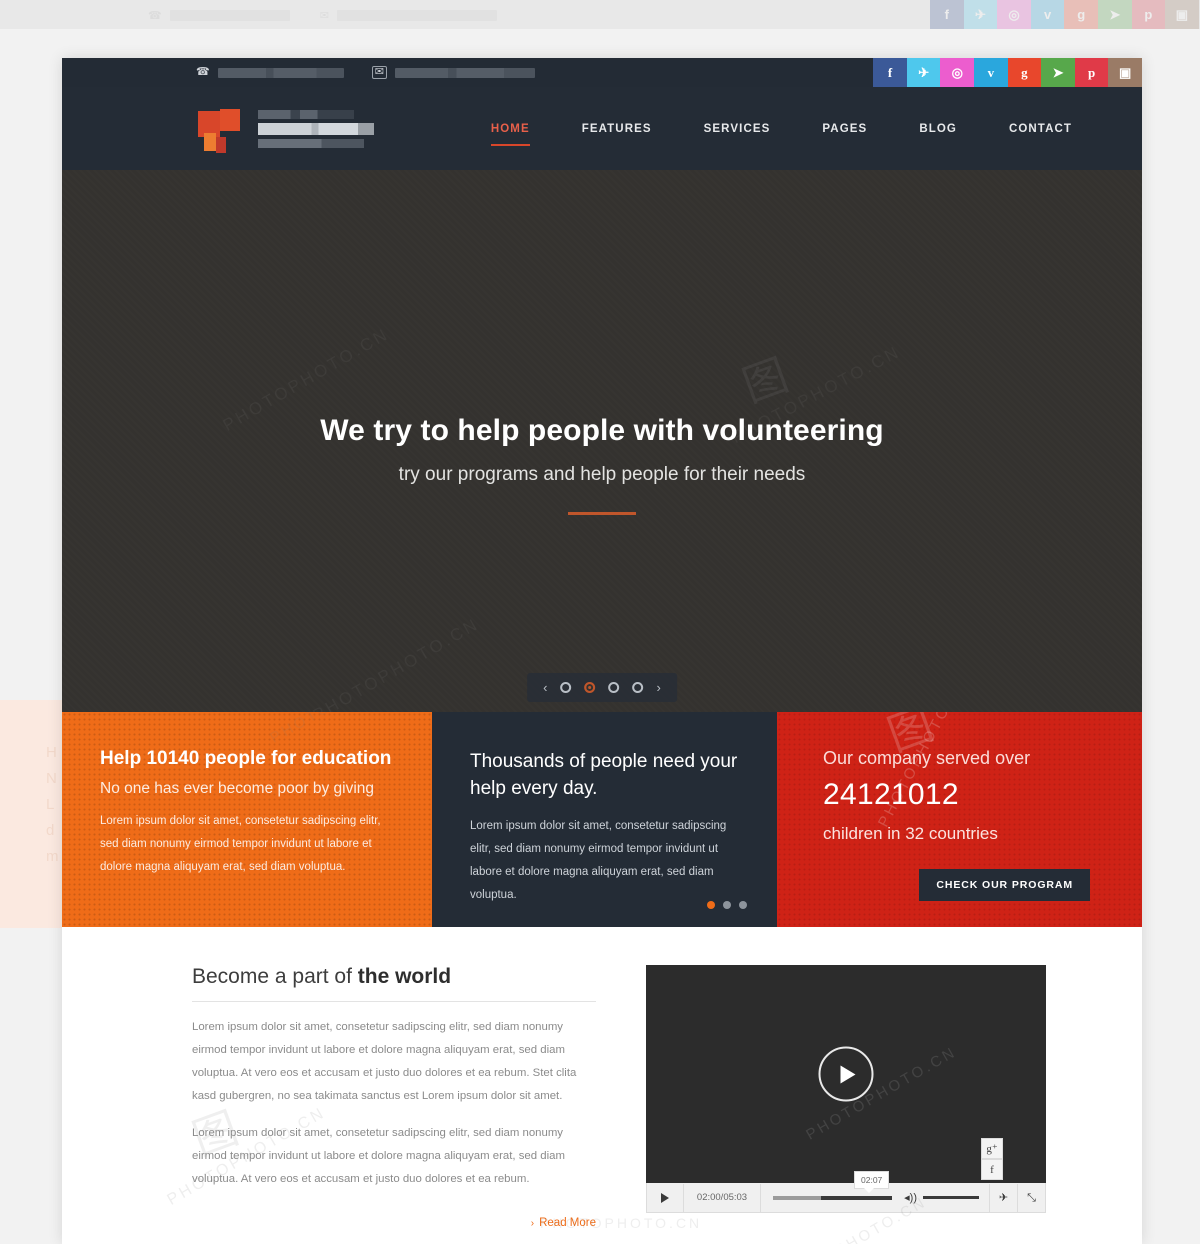  What do you see at coordinates (1040, 129) in the screenshot?
I see `nav-item-contact: CONTACT` at bounding box center [1040, 129].